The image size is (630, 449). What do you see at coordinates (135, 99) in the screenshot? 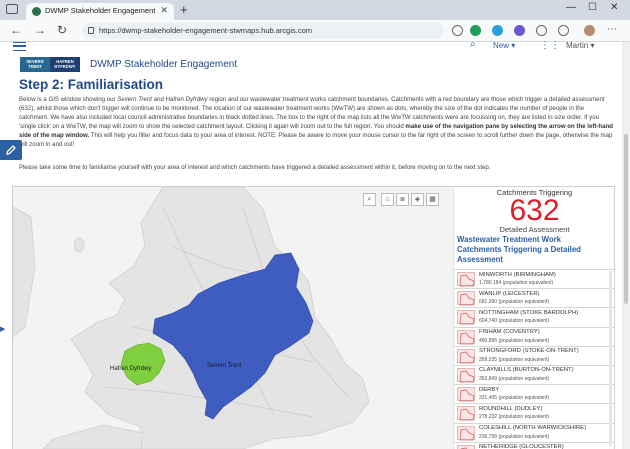
I see `intro-emphasis: Severn Trent` at bounding box center [135, 99].